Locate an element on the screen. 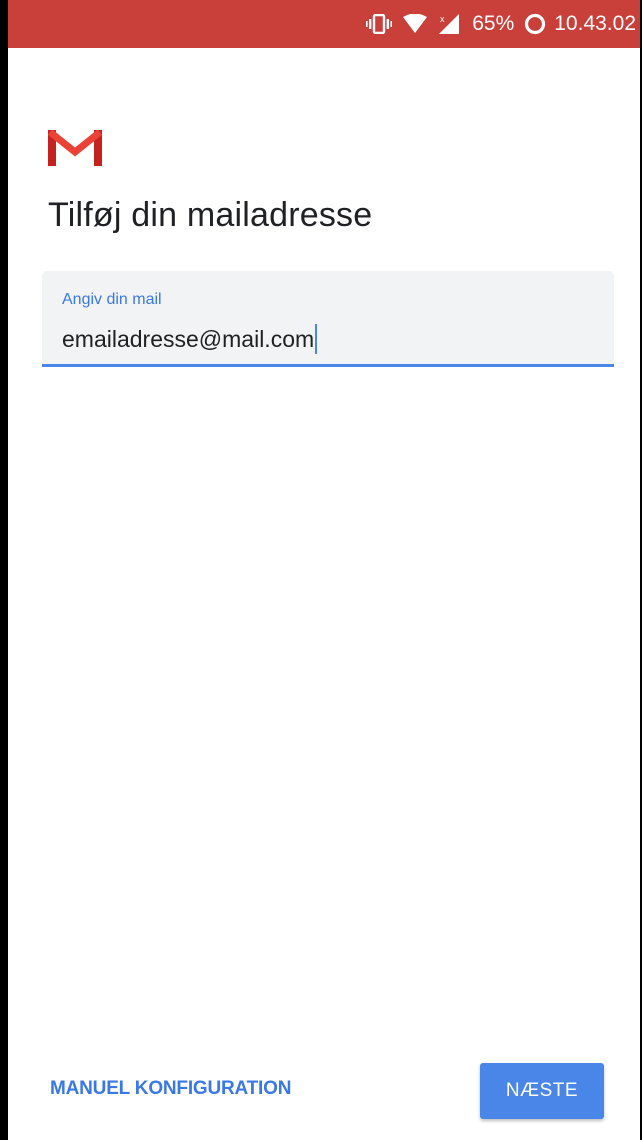 The image size is (642, 1140). battery-ring-icon is located at coordinates (535, 24).